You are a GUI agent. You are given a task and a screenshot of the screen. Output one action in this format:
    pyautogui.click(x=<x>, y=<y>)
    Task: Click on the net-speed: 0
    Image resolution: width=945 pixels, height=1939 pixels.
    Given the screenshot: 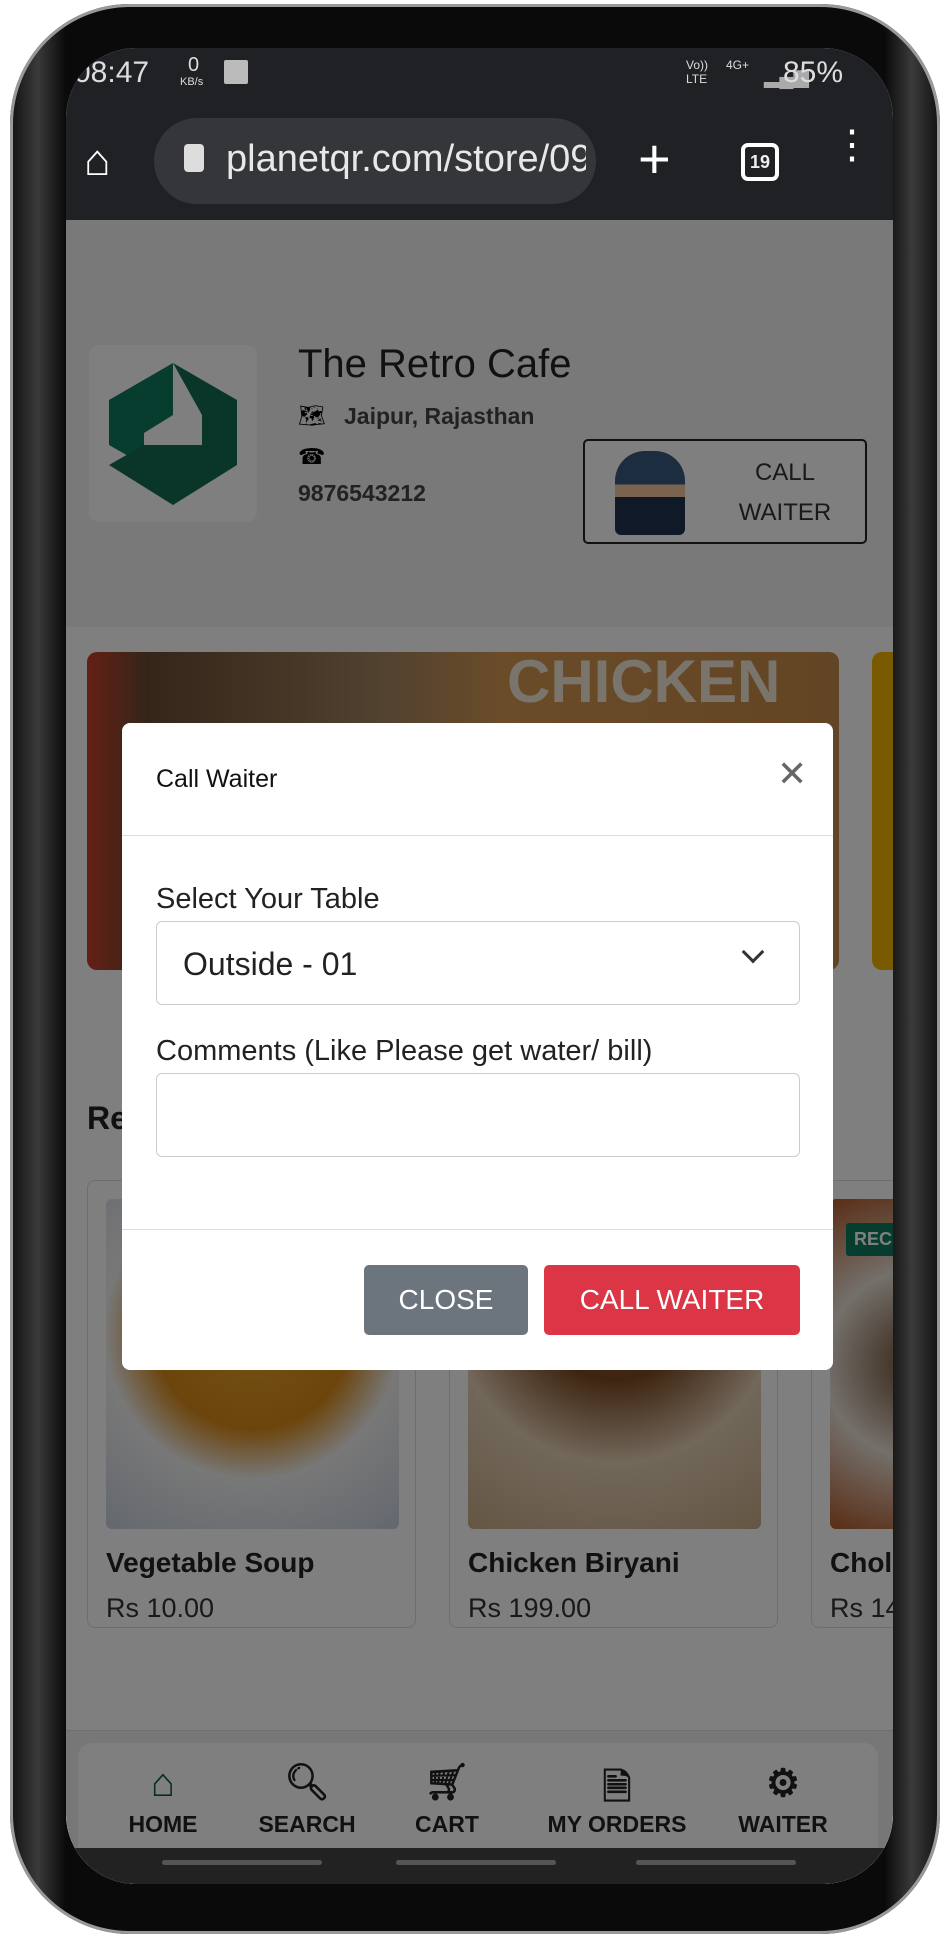 What is the action you would take?
    pyautogui.click(x=194, y=65)
    